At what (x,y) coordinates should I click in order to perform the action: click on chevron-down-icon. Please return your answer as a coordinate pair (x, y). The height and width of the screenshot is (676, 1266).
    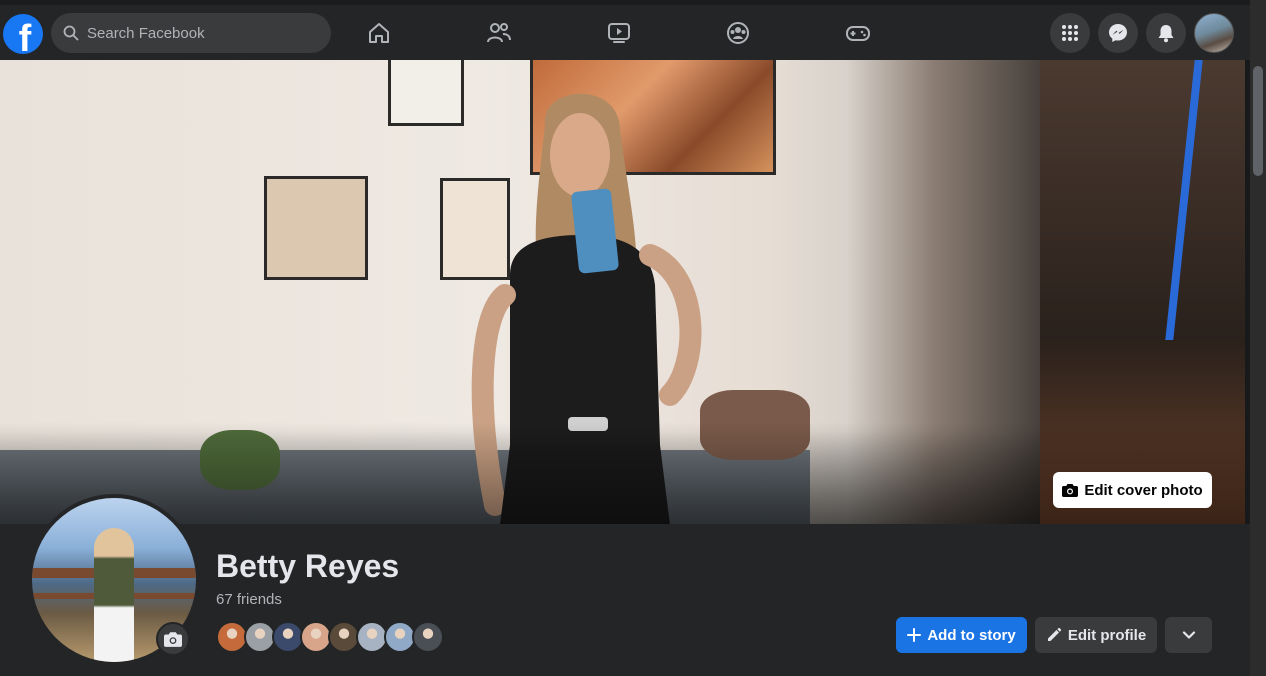
    Looking at the image, I should click on (1188, 635).